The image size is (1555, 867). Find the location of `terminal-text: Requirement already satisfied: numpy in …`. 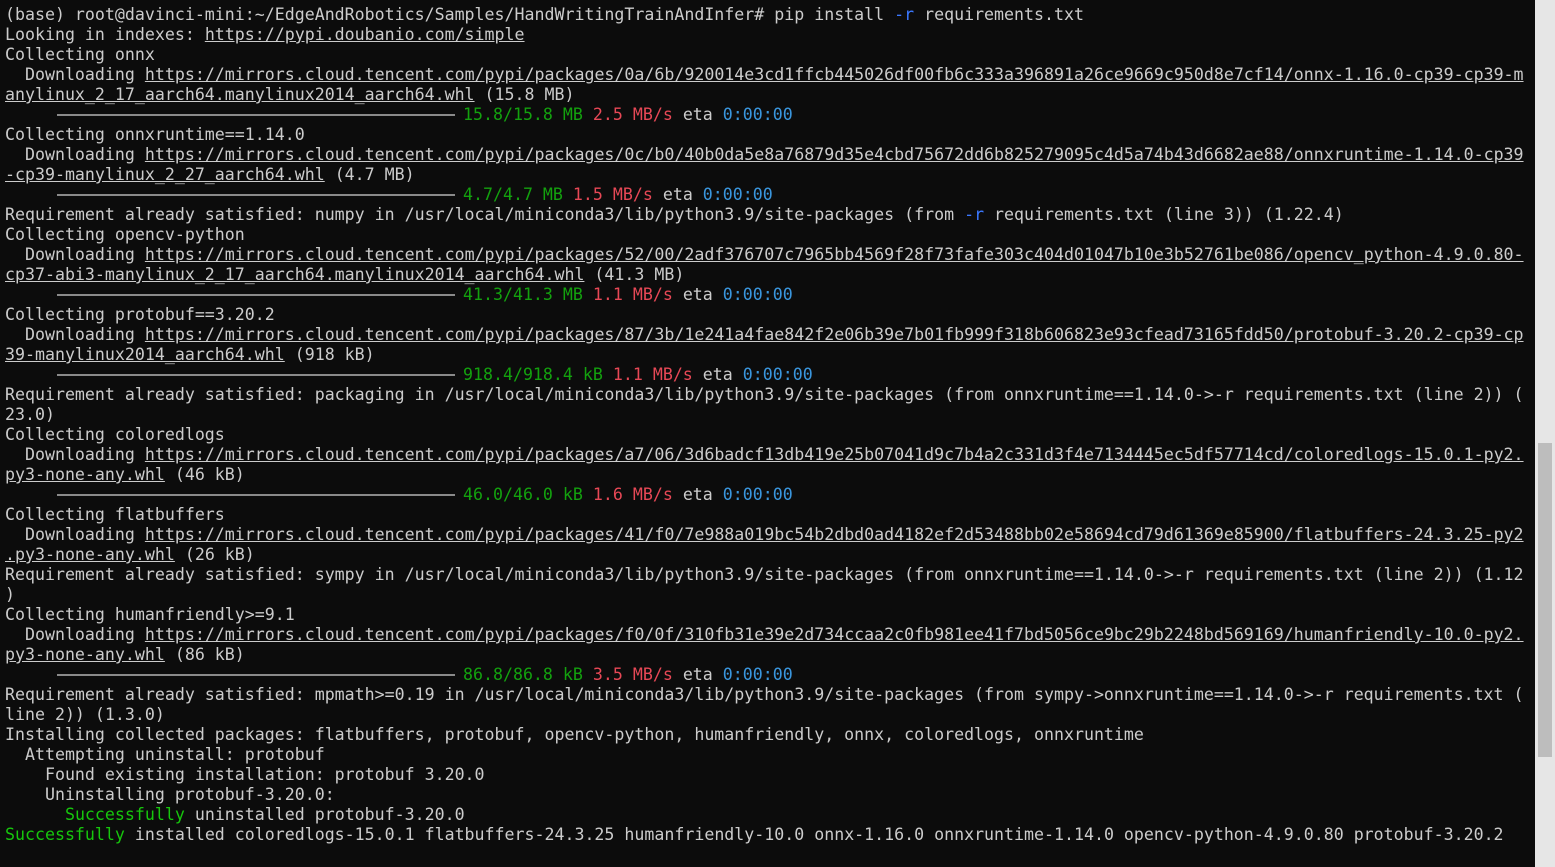

terminal-text: Requirement already satisfied: numpy in … is located at coordinates (485, 214).